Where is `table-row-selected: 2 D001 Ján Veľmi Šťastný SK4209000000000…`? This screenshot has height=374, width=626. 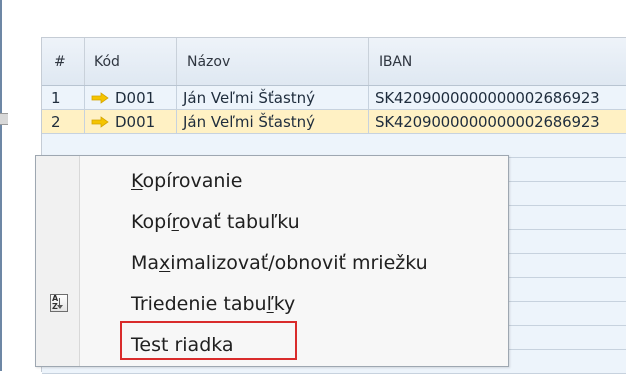
table-row-selected: 2 D001 Ján Veľmi Šťastný SK4209000000000… is located at coordinates (334, 122).